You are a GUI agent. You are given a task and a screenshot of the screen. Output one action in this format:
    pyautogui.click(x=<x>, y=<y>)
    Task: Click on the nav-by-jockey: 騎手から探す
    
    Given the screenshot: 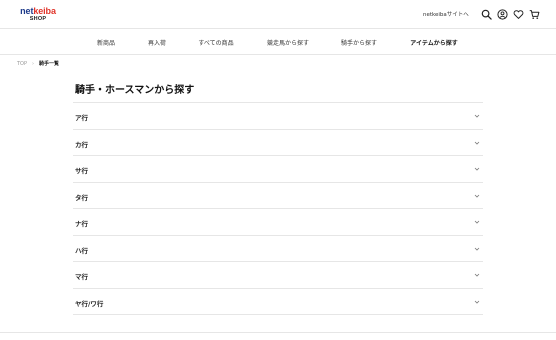 What is the action you would take?
    pyautogui.click(x=359, y=42)
    